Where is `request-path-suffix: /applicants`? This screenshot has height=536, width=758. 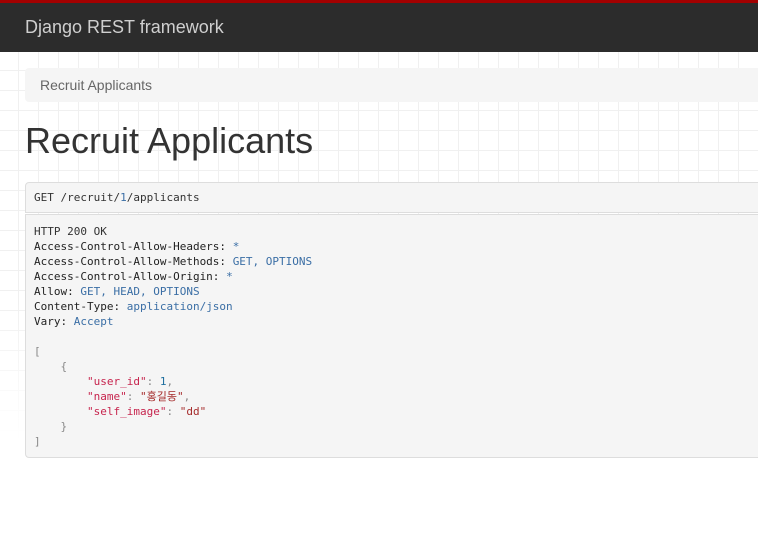 request-path-suffix: /applicants is located at coordinates (163, 197).